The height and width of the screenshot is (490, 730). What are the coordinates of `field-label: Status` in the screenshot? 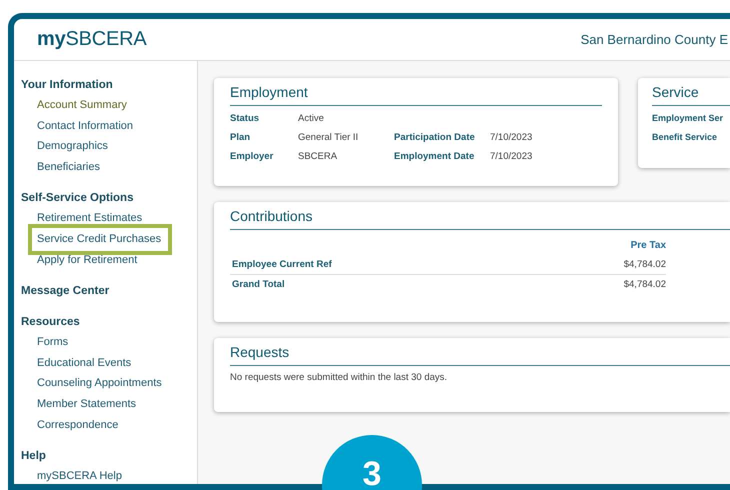 It's located at (245, 118).